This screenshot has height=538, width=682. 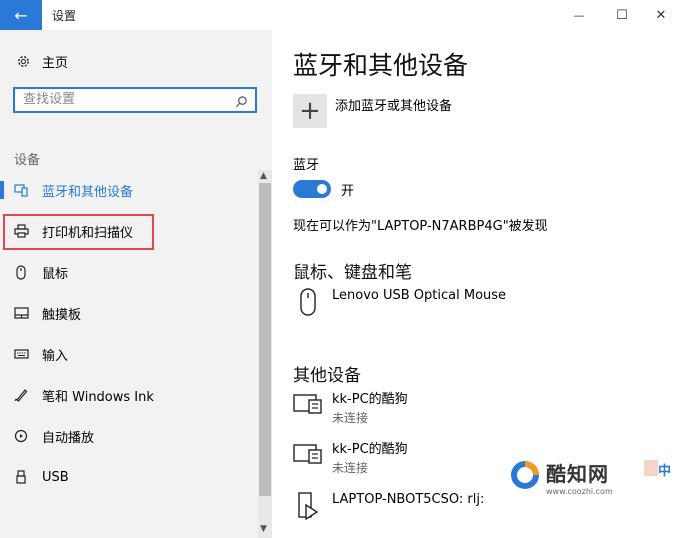 I want to click on mouse-device-icon, so click(x=308, y=304).